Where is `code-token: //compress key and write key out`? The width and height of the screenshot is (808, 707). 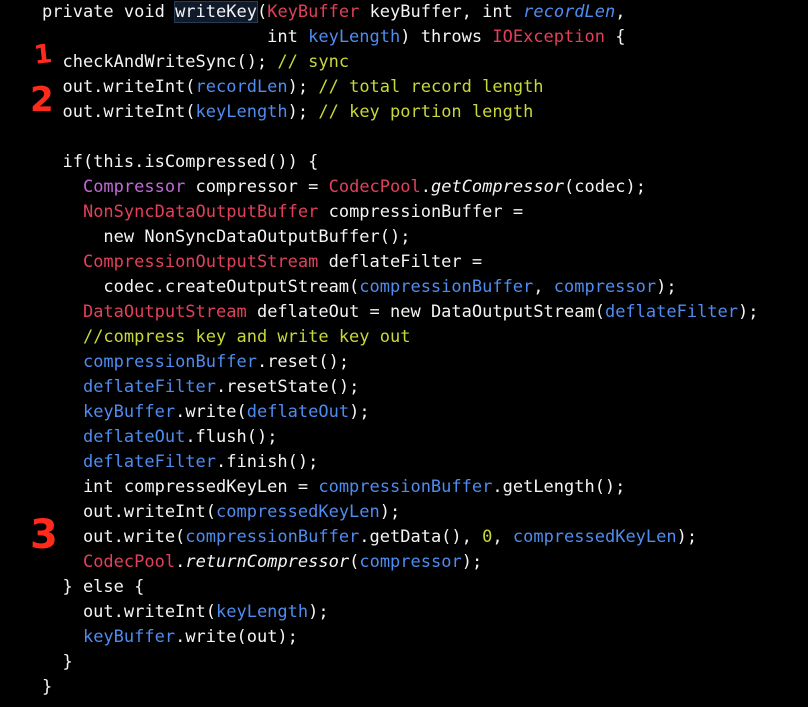
code-token: //compress key and write key out is located at coordinates (246, 337).